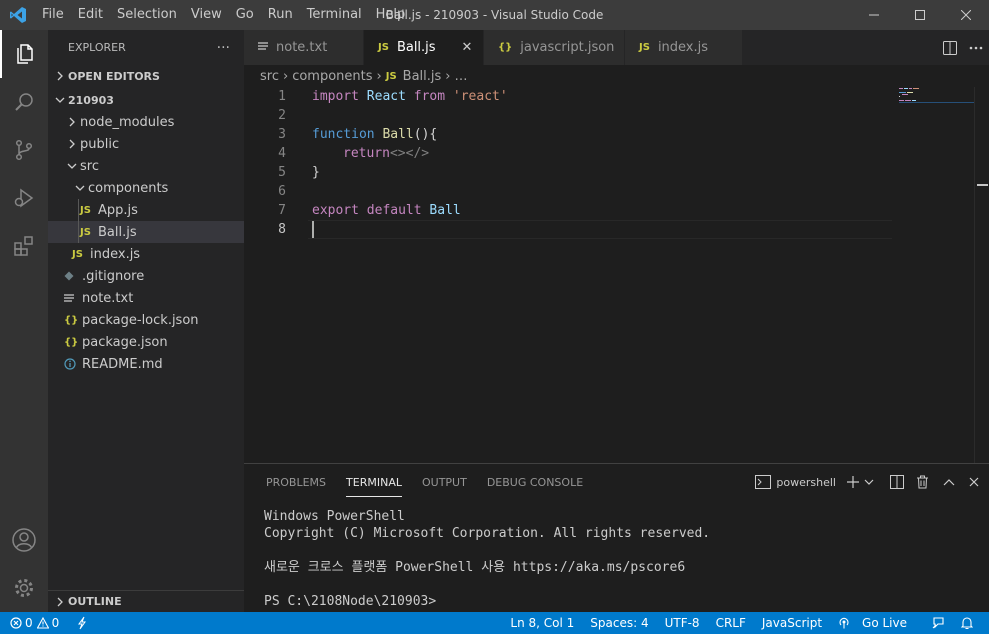 The image size is (989, 634). Describe the element at coordinates (467, 47) in the screenshot. I see `close-tab-icon: ✕` at that location.